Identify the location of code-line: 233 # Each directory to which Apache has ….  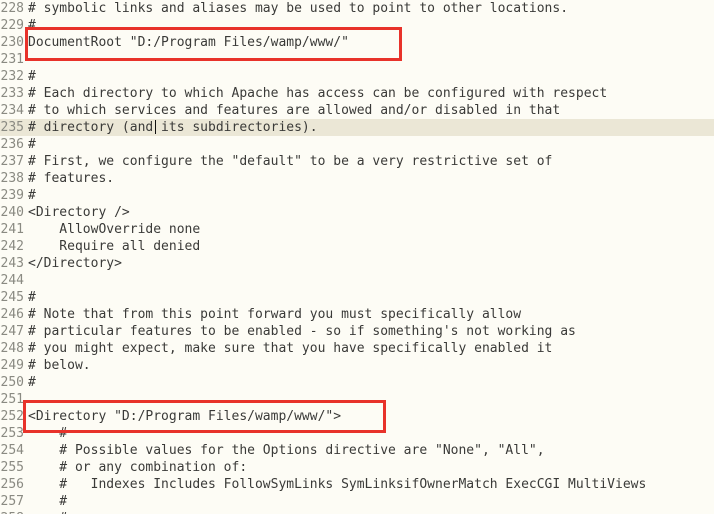
(357, 93).